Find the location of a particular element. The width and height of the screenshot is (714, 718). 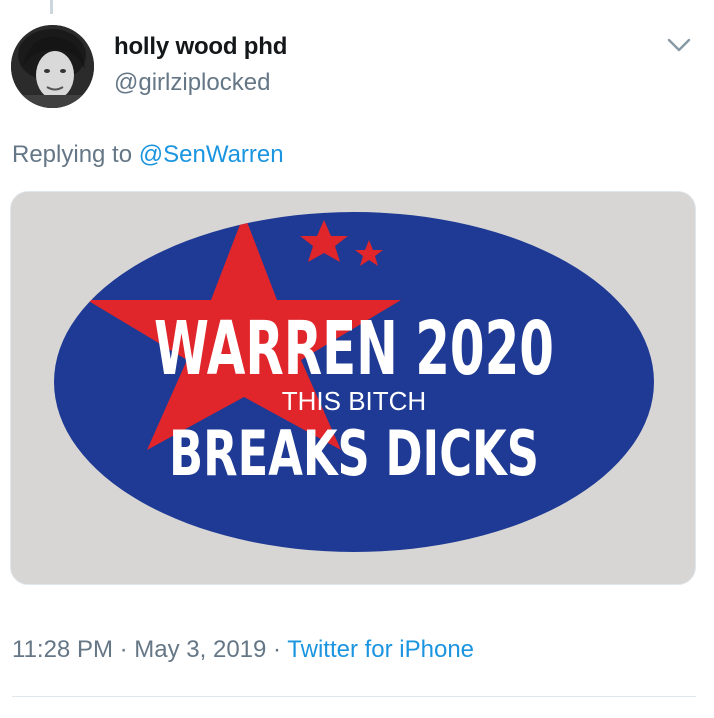

thread-connector-line is located at coordinates (51, 7).